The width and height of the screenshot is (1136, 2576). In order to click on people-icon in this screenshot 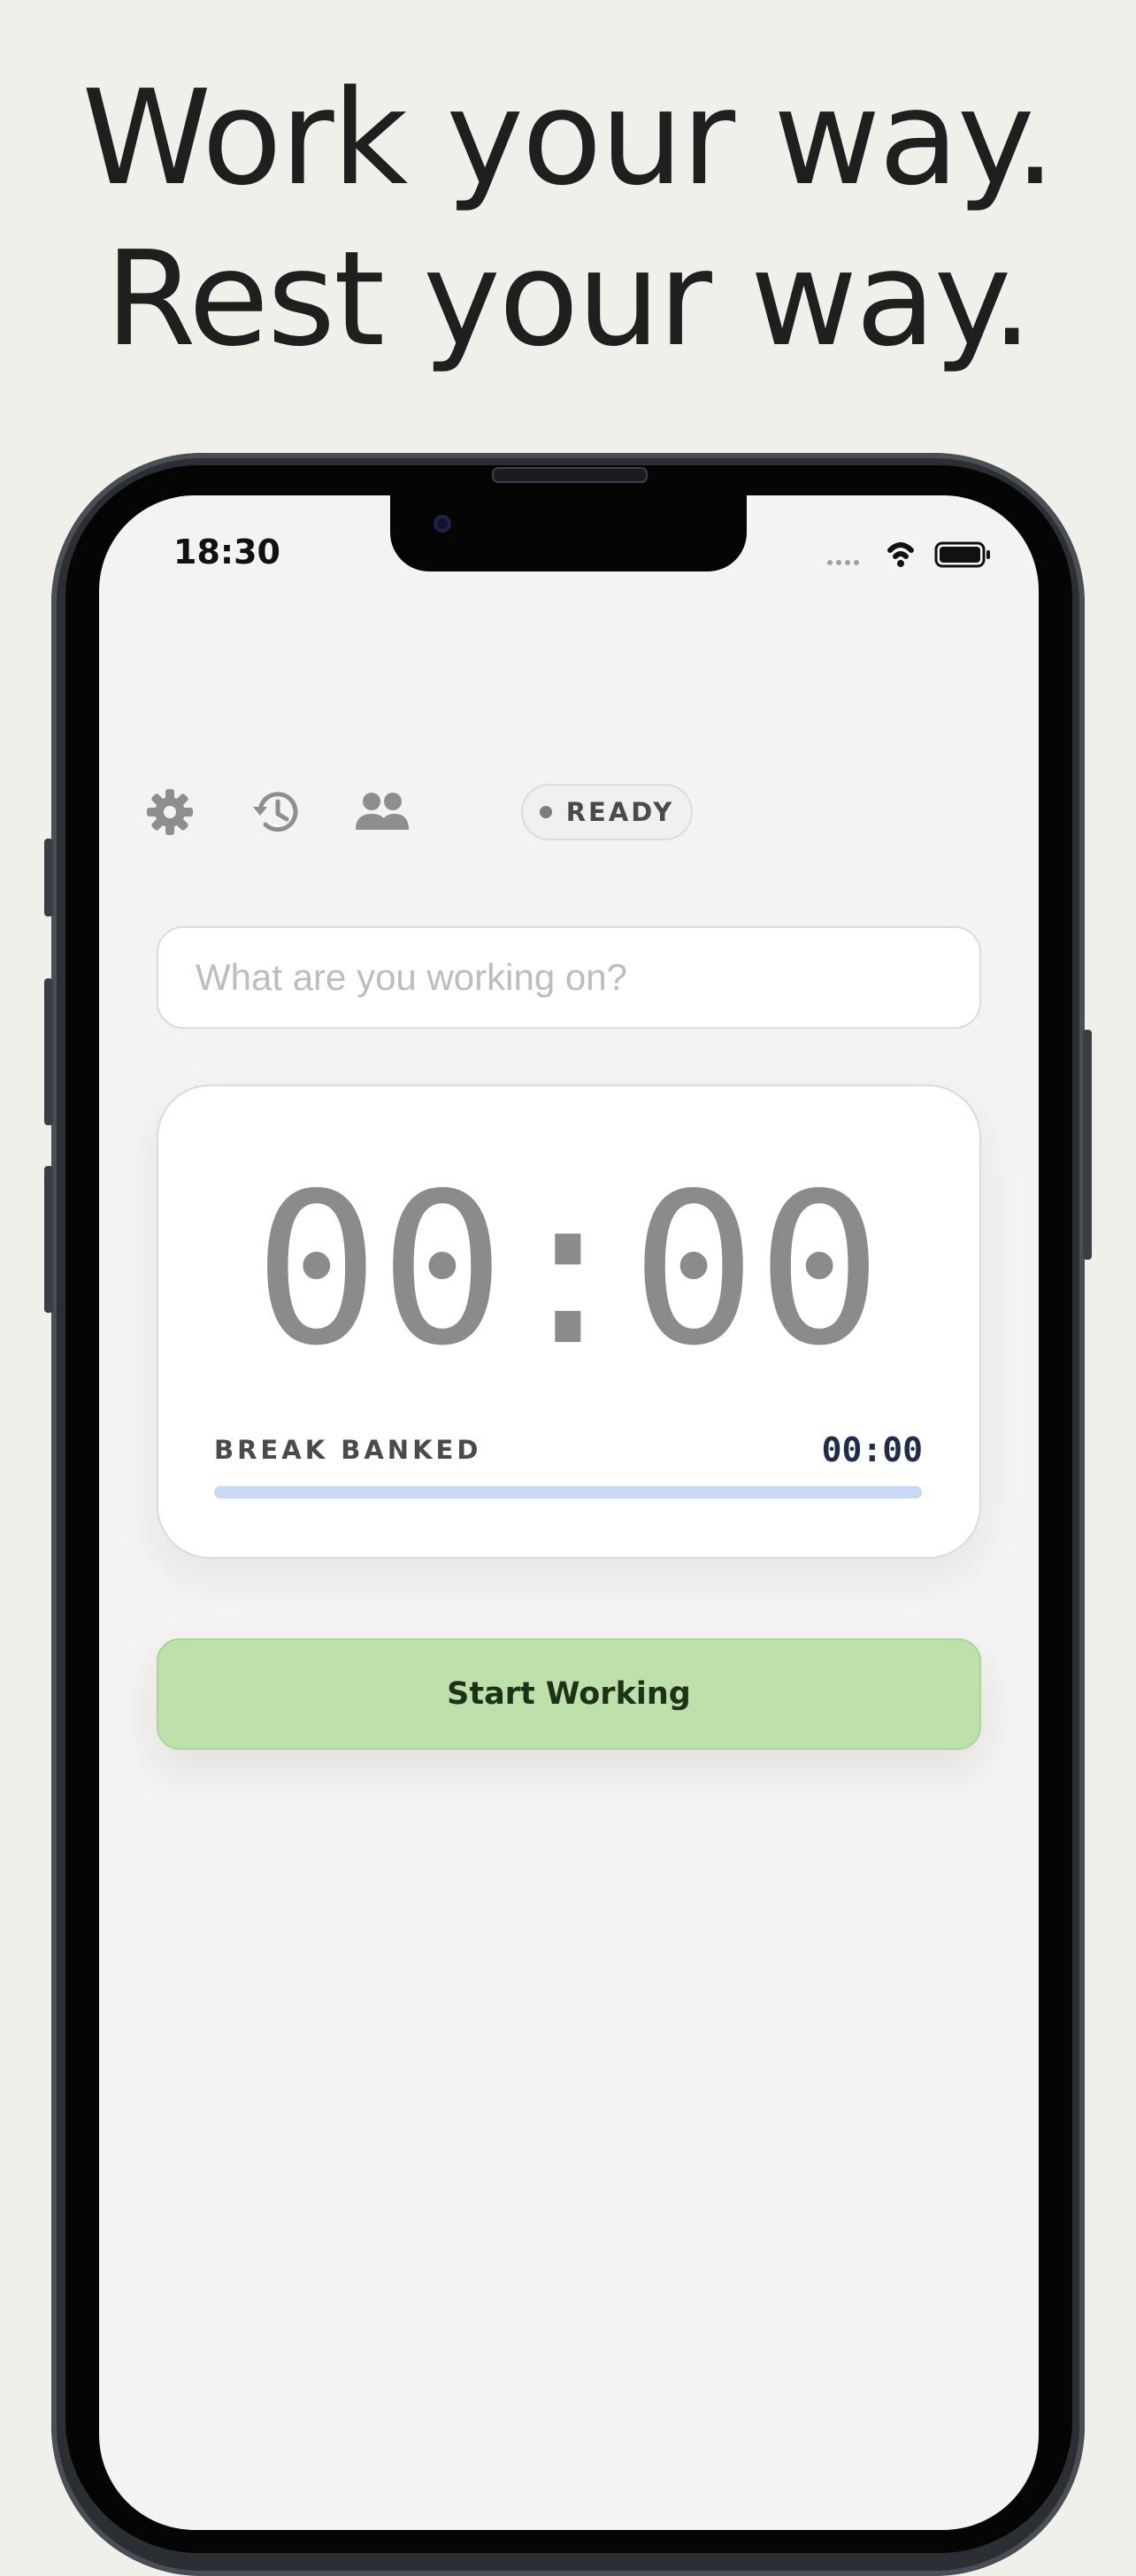, I will do `click(381, 812)`.